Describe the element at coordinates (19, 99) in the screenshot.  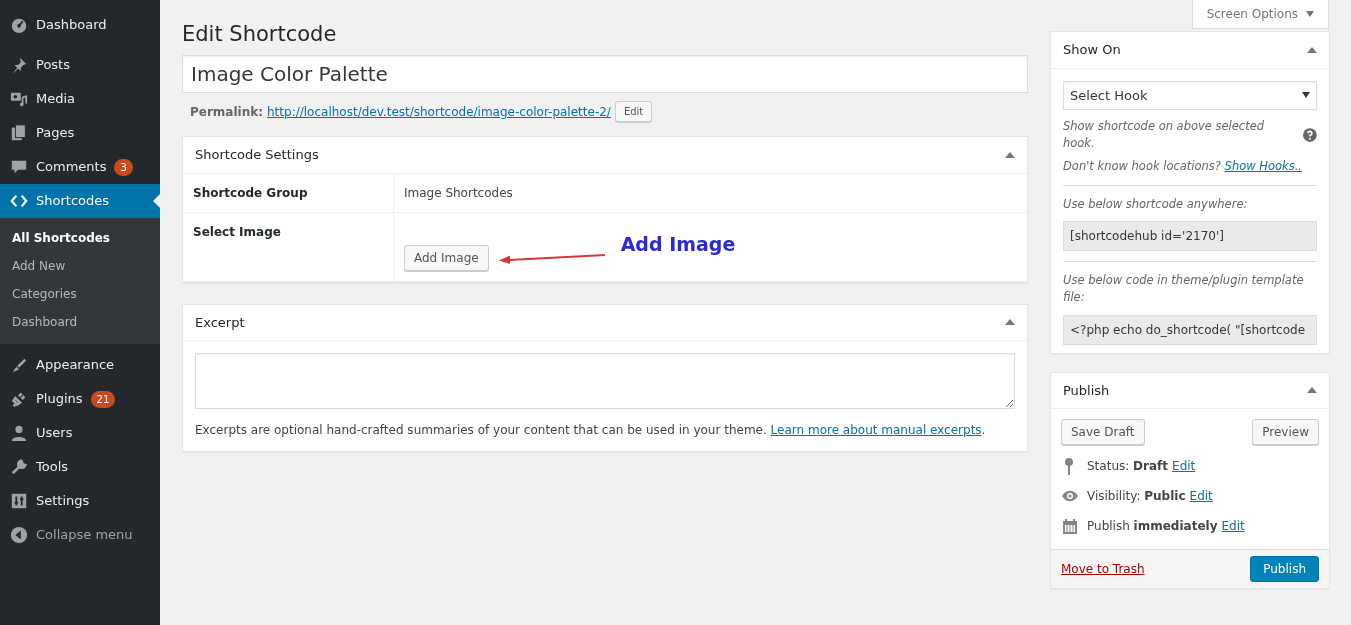
I see `camera-music-icon` at that location.